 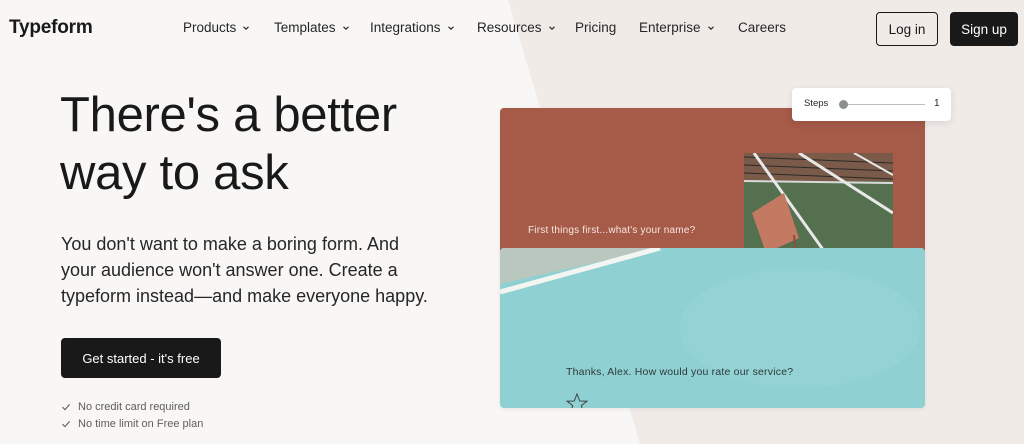 What do you see at coordinates (884, 104) in the screenshot?
I see `steps-slider-track` at bounding box center [884, 104].